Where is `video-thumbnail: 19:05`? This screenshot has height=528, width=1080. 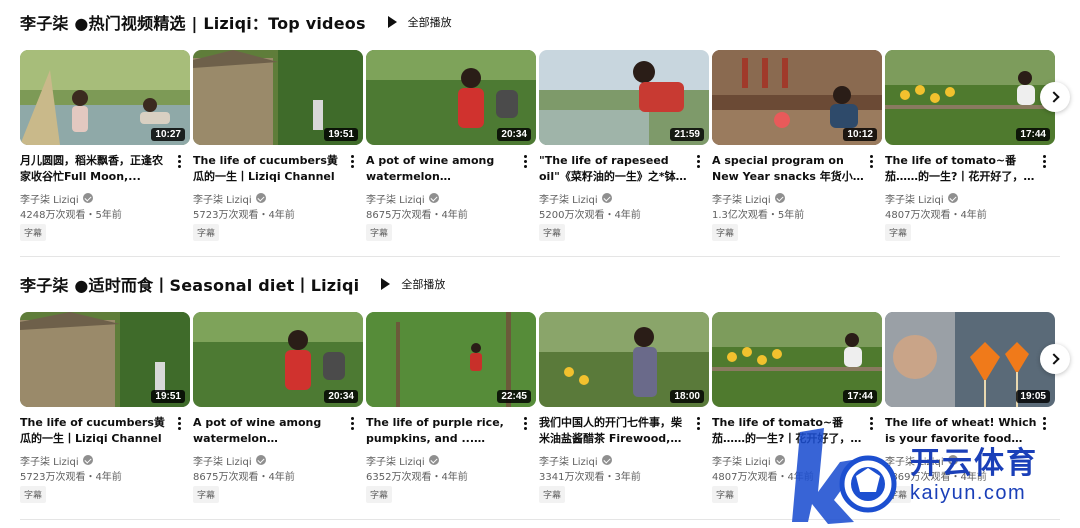
video-thumbnail: 19:05 is located at coordinates (970, 359).